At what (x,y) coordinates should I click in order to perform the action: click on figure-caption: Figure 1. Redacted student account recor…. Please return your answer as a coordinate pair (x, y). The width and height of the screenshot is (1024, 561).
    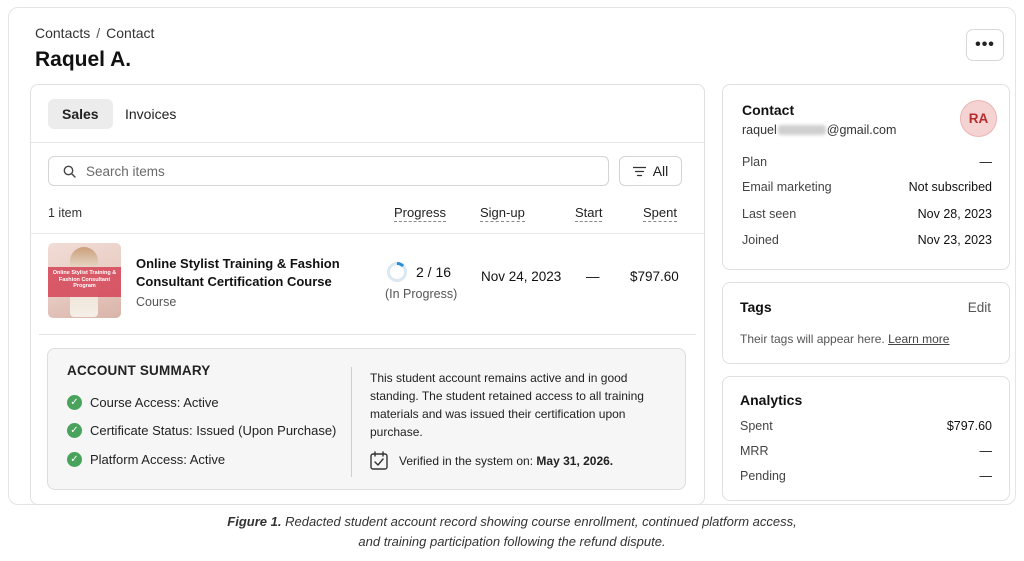
    Looking at the image, I should click on (512, 532).